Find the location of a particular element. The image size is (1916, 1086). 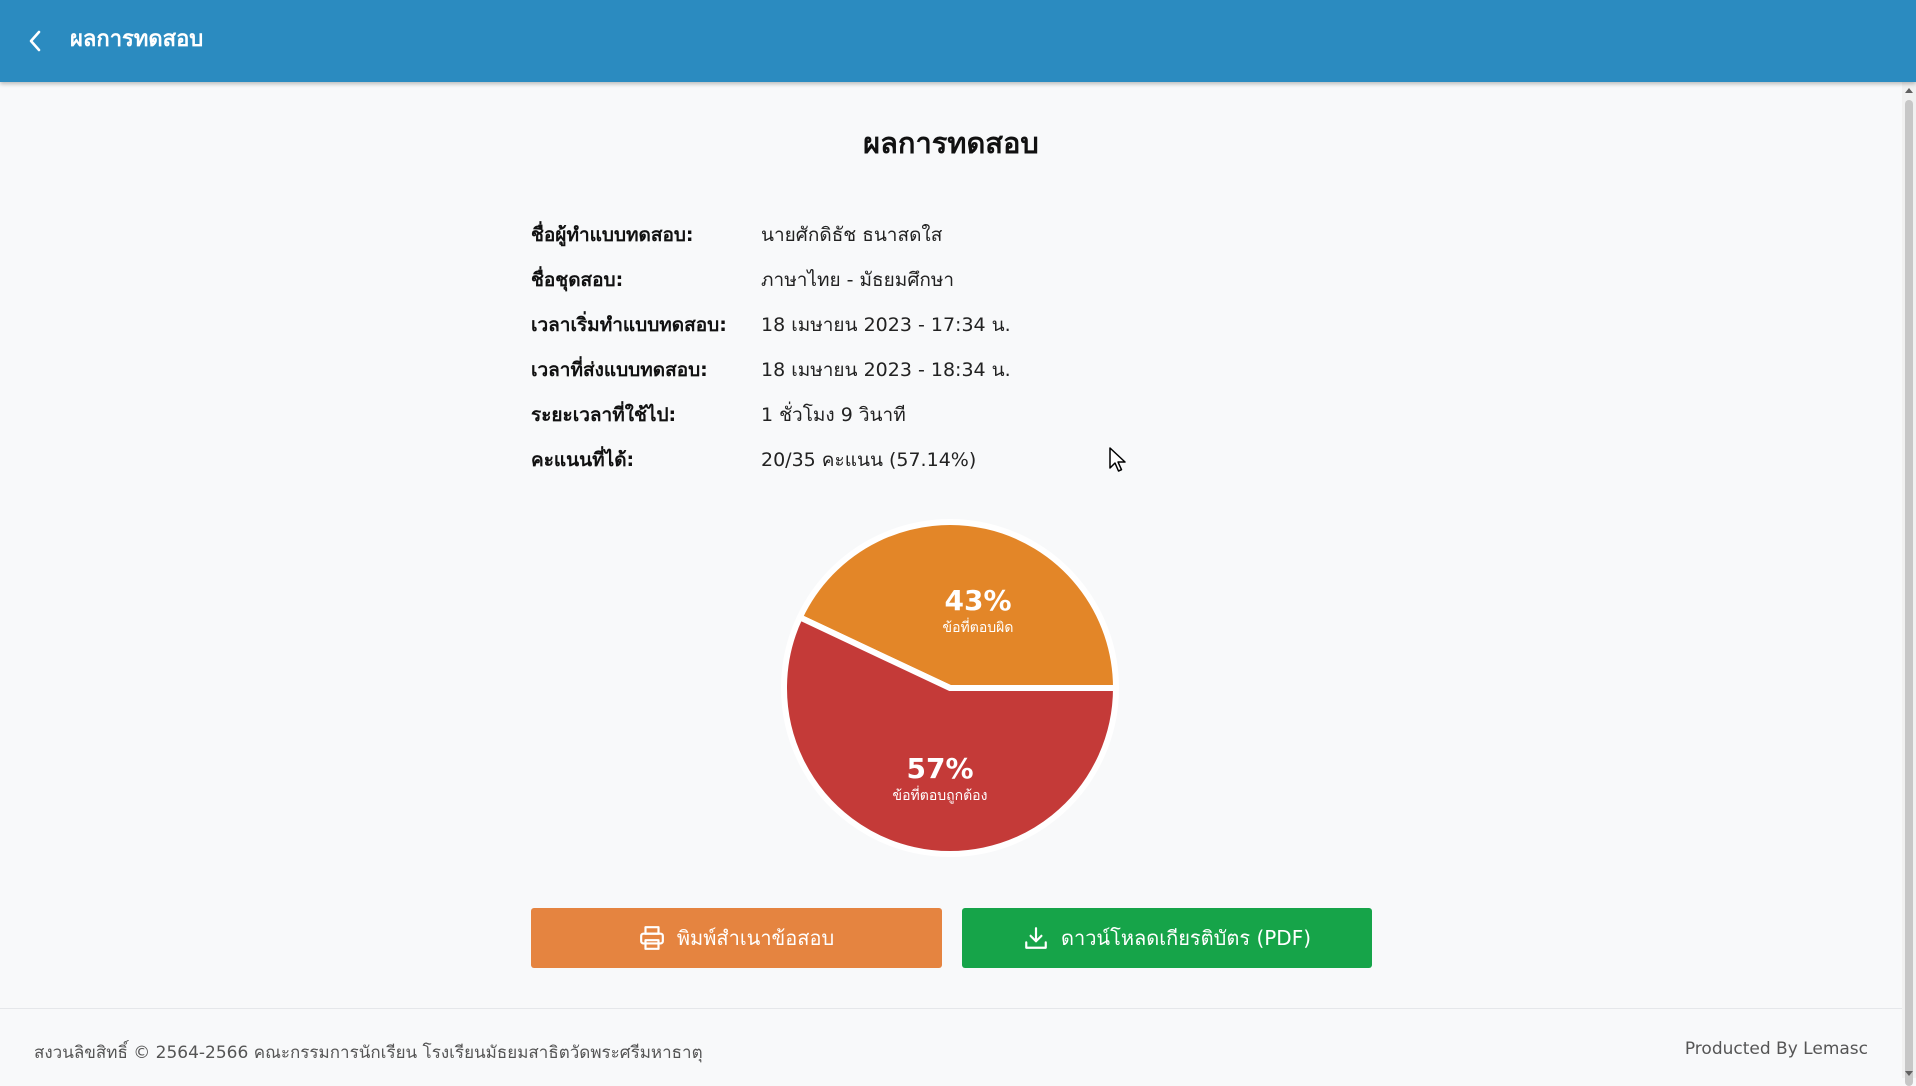

footer-producer: Producted By Lemasc is located at coordinates (1776, 1049).